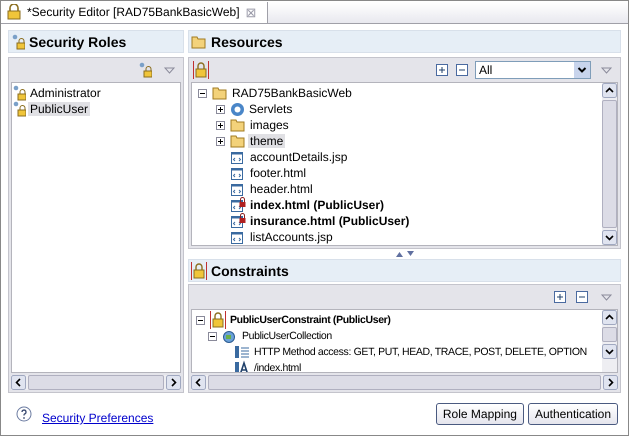 Image resolution: width=629 pixels, height=436 pixels. I want to click on tree-item: insurance.html (PublicUser), so click(330, 221).